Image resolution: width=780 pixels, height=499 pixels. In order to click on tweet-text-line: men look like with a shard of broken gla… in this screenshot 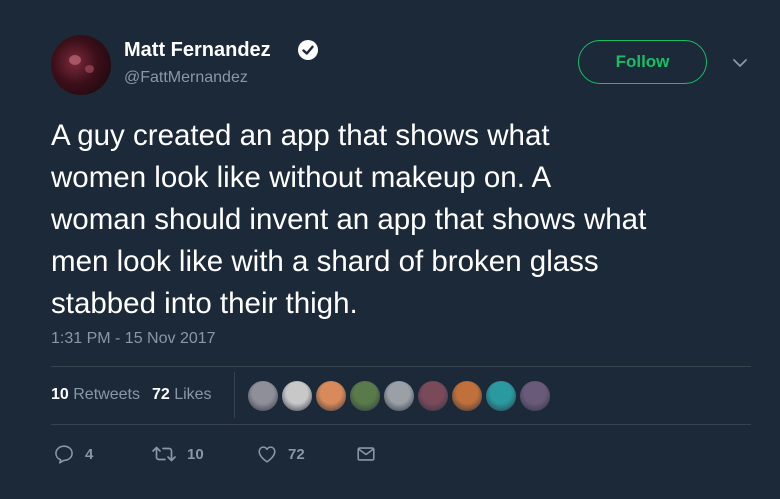, I will do `click(325, 261)`.